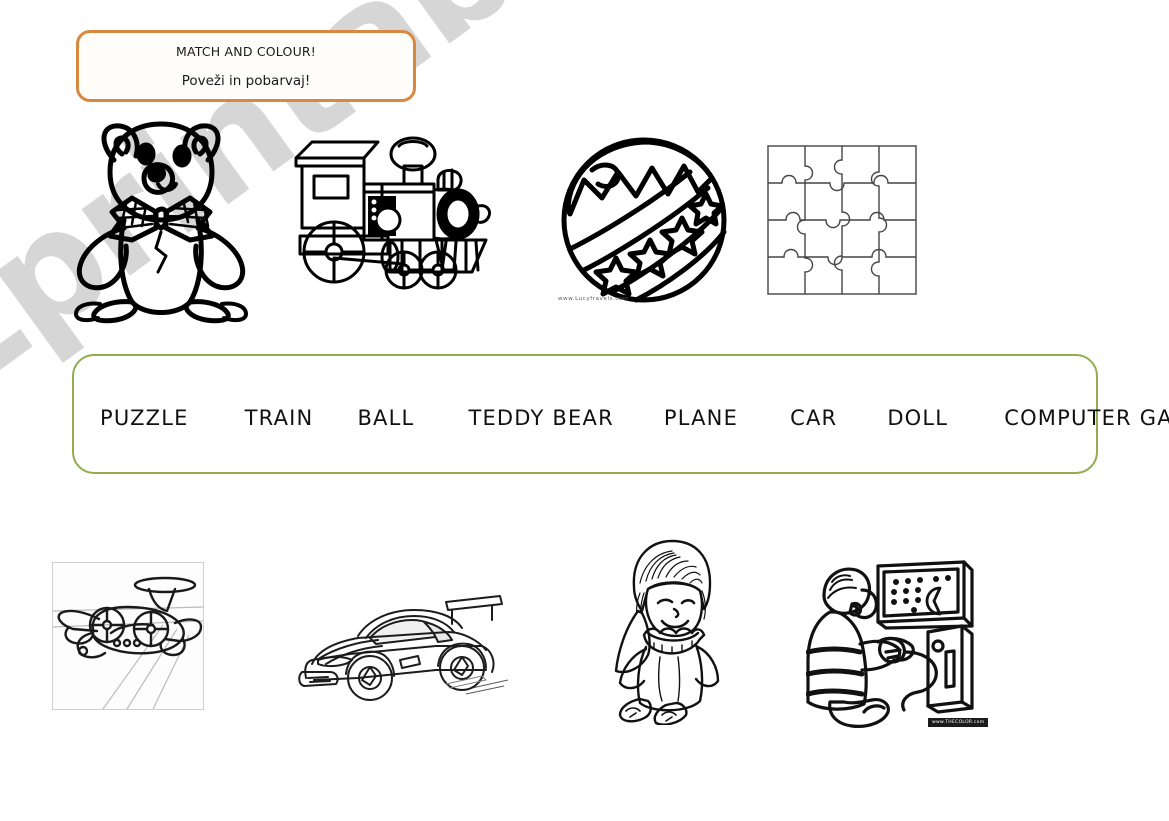 The height and width of the screenshot is (821, 1169). Describe the element at coordinates (813, 418) in the screenshot. I see `word-car: CAR` at that location.